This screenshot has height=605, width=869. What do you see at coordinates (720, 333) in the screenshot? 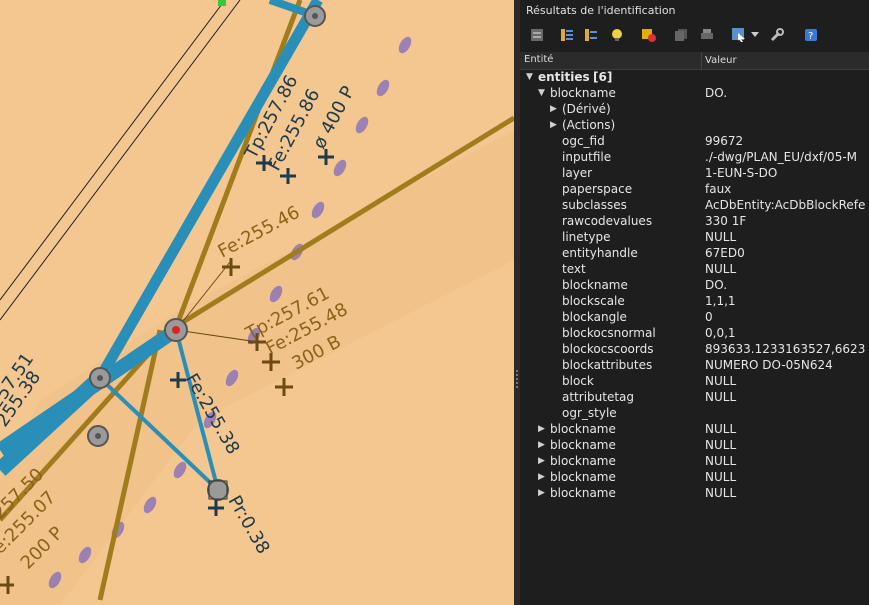
I see `attr-value: 0,0,1` at bounding box center [720, 333].